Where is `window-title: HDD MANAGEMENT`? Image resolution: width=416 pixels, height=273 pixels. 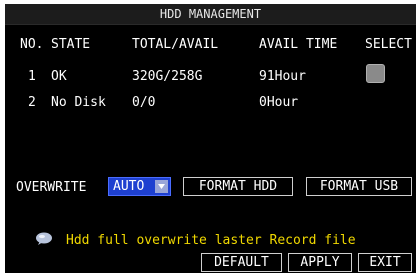 window-title: HDD MANAGEMENT is located at coordinates (210, 14).